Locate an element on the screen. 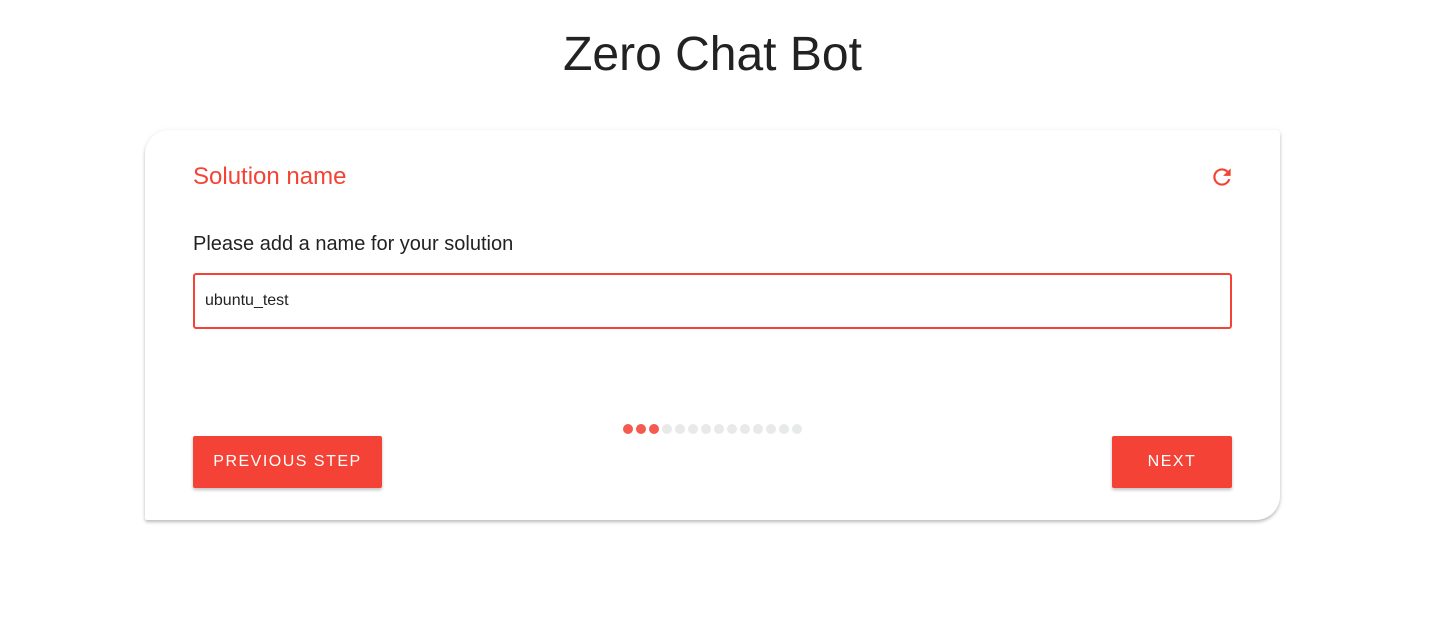 The width and height of the screenshot is (1455, 619). next-button: NEXT is located at coordinates (1172, 462).